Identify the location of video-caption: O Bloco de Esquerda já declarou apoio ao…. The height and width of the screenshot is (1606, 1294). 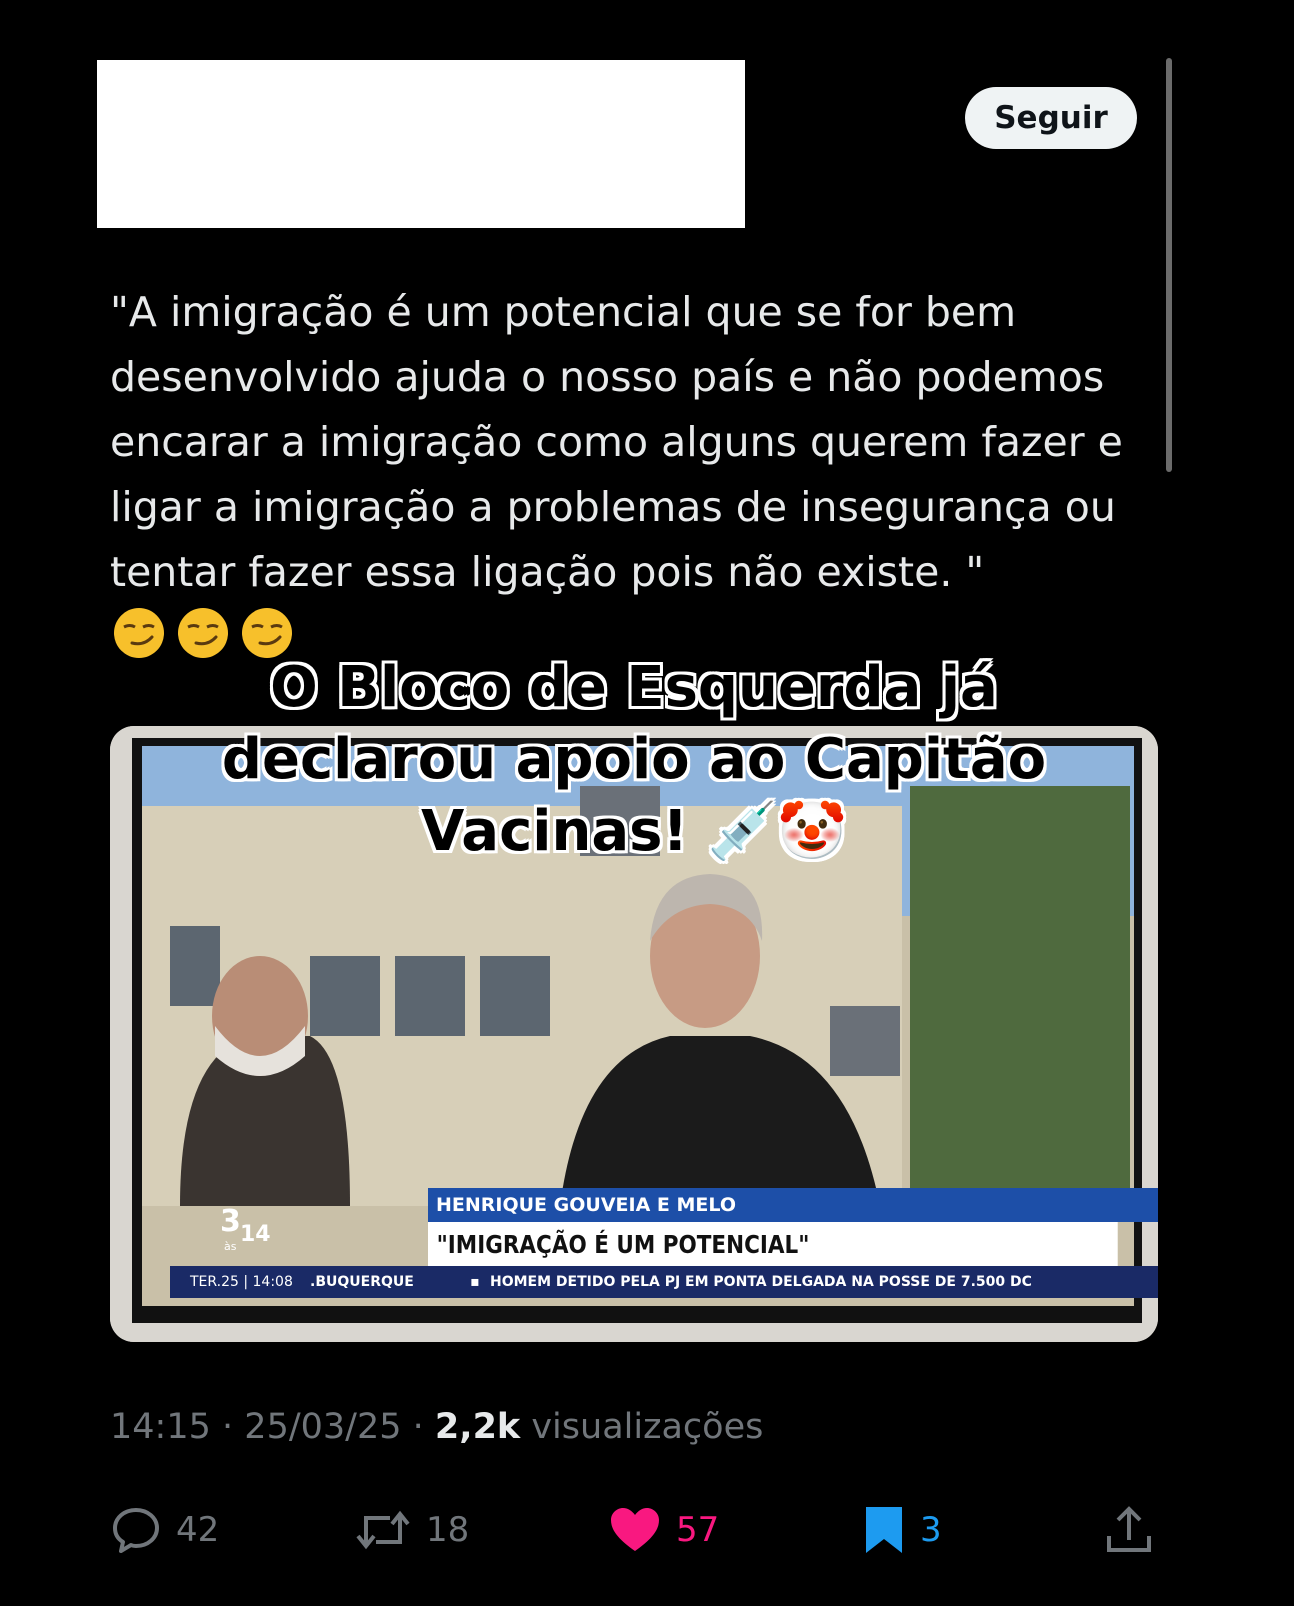
(634, 800).